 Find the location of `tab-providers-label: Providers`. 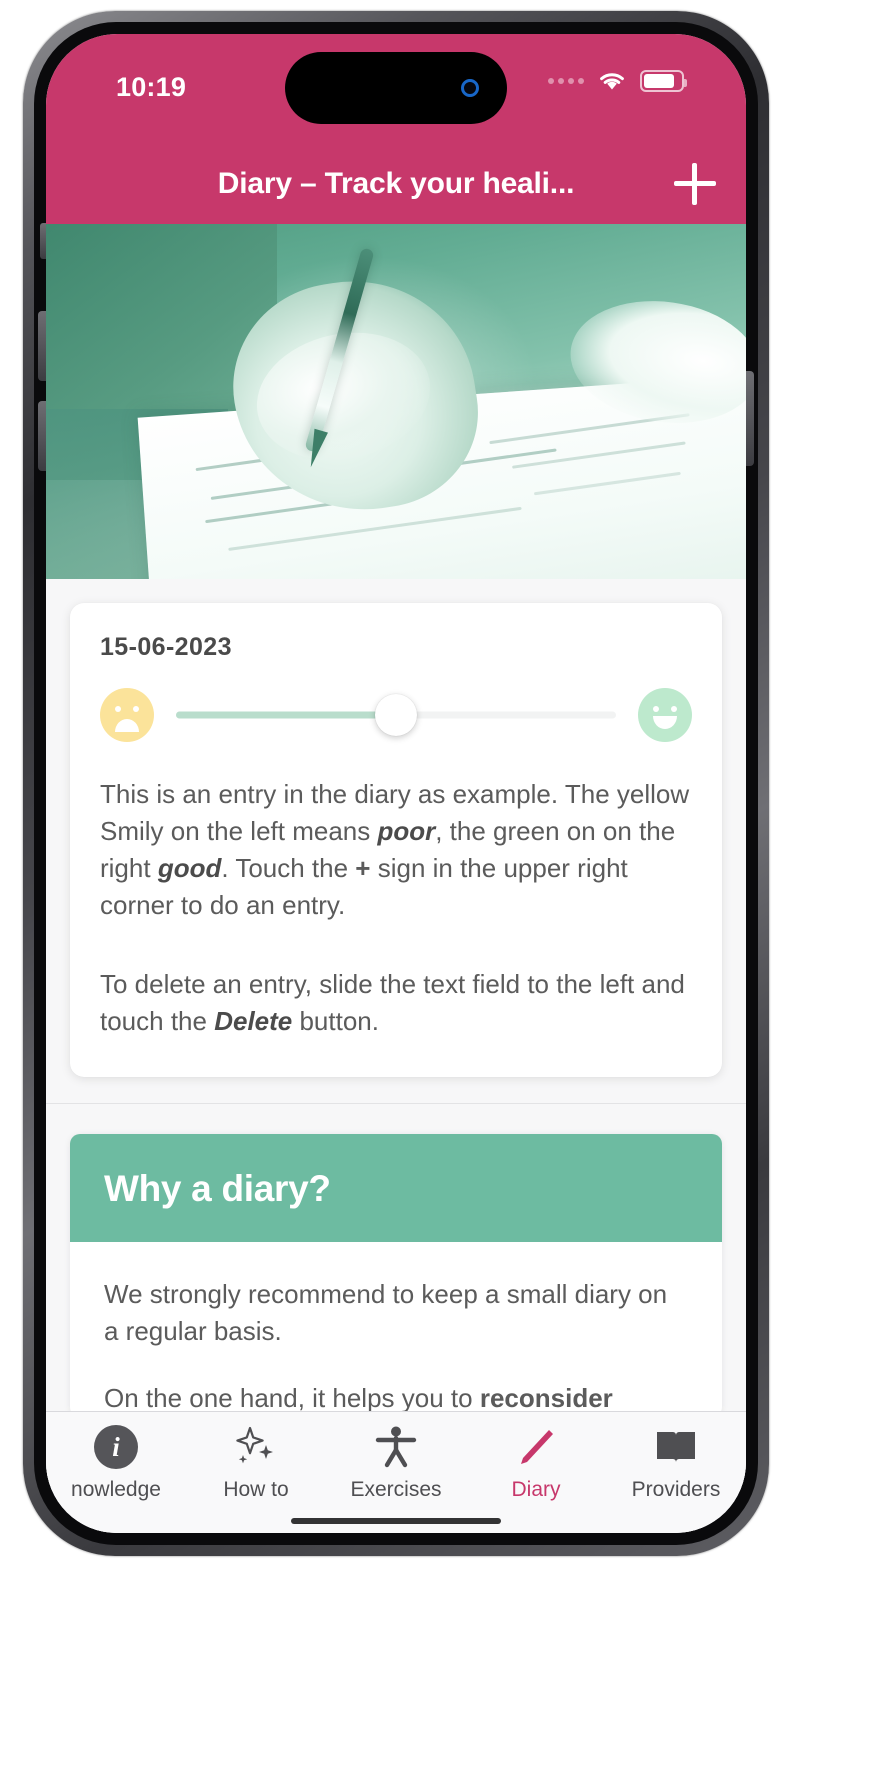

tab-providers-label: Providers is located at coordinates (676, 1489).